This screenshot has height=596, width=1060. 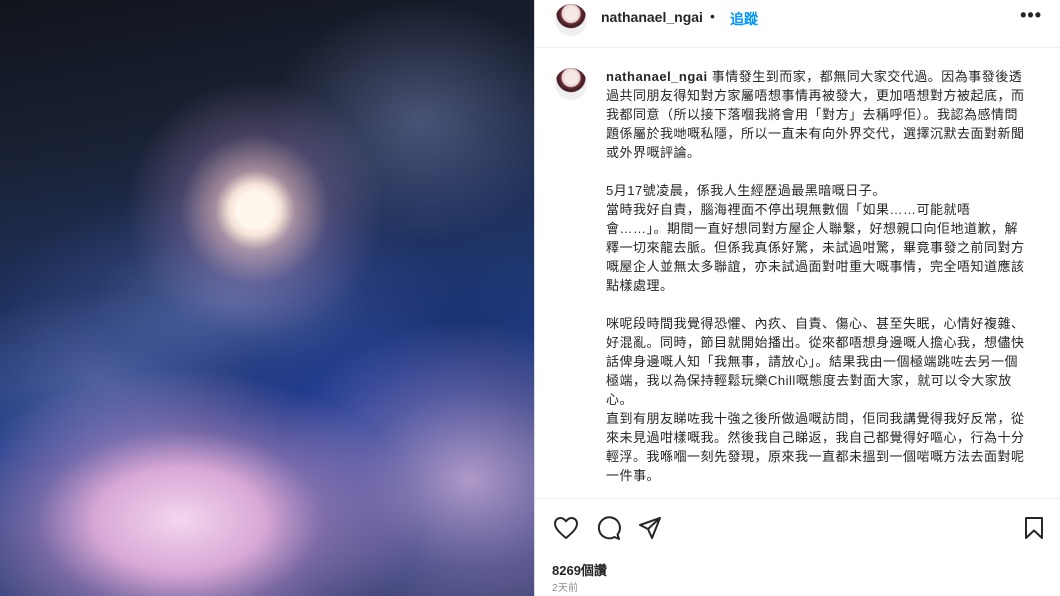 What do you see at coordinates (571, 84) in the screenshot?
I see `caption-avatar` at bounding box center [571, 84].